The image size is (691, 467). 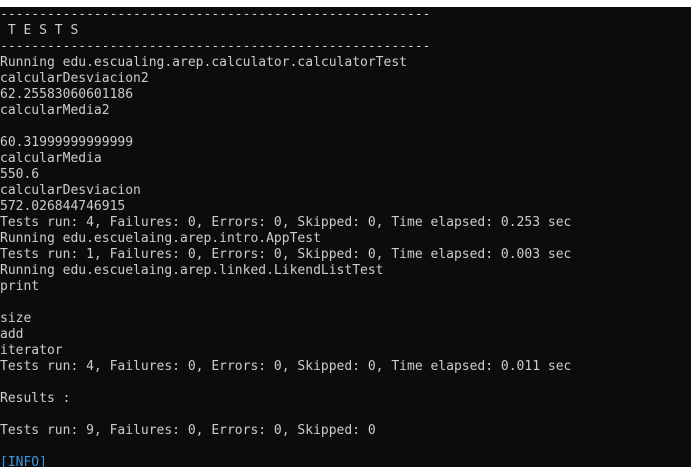 What do you see at coordinates (20, 174) in the screenshot?
I see `console-line: 550.6` at bounding box center [20, 174].